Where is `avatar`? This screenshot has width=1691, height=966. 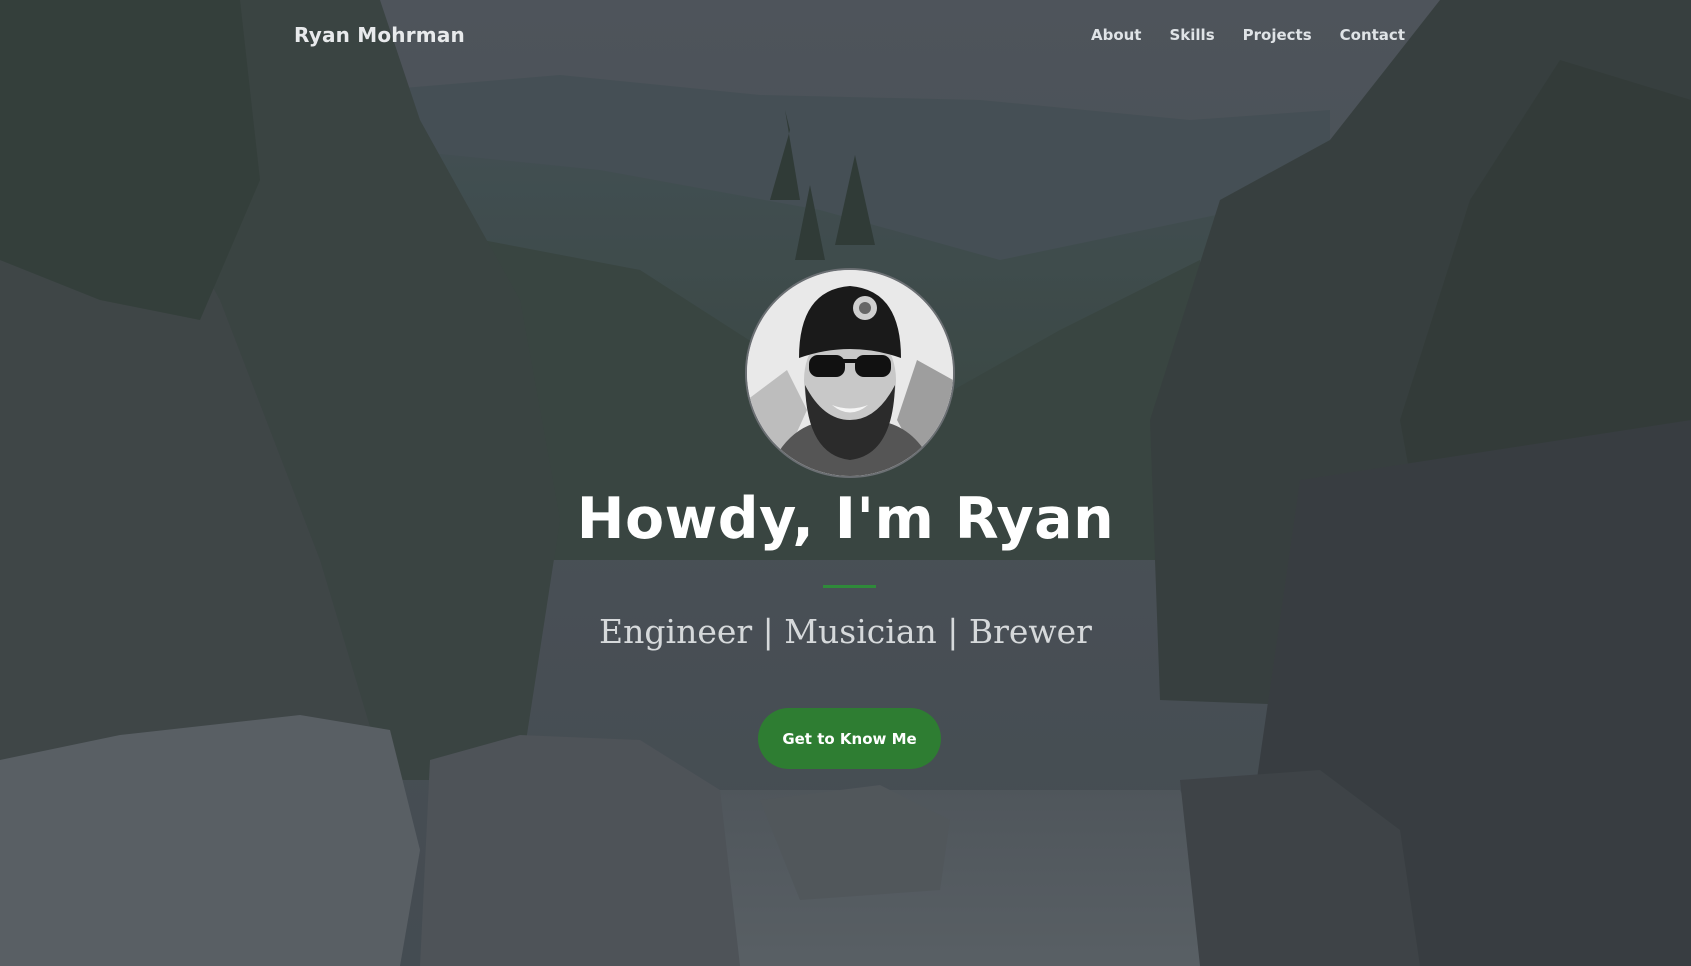 avatar is located at coordinates (850, 373).